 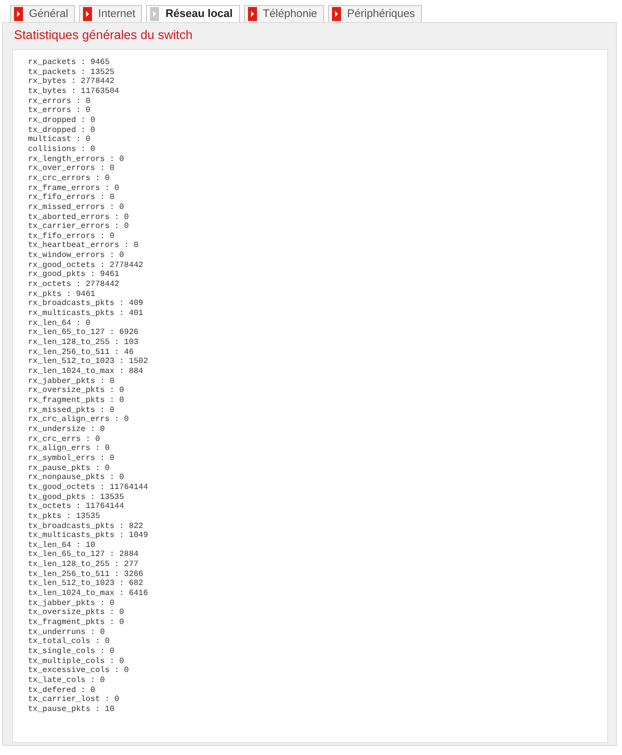 What do you see at coordinates (78, 420) in the screenshot?
I see `stat-line: rx_crc_align_errs : 0` at bounding box center [78, 420].